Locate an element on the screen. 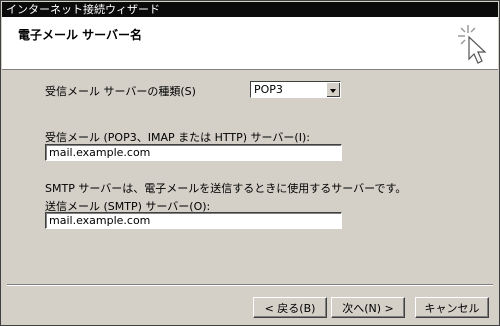  incoming-server-input: mail.example.com is located at coordinates (193, 152).